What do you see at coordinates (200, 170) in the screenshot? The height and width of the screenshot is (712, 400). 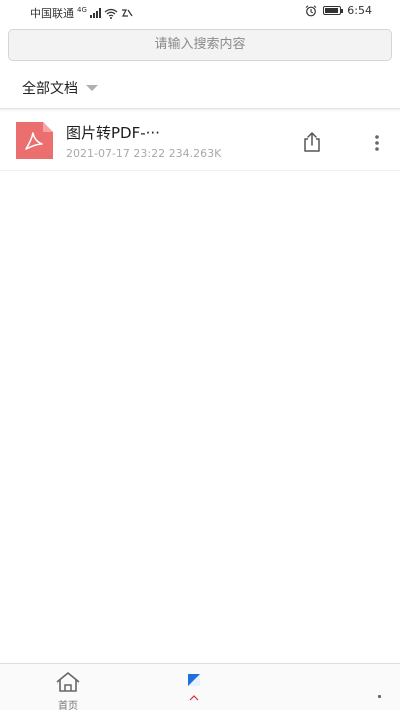 I see `row-divider` at bounding box center [200, 170].